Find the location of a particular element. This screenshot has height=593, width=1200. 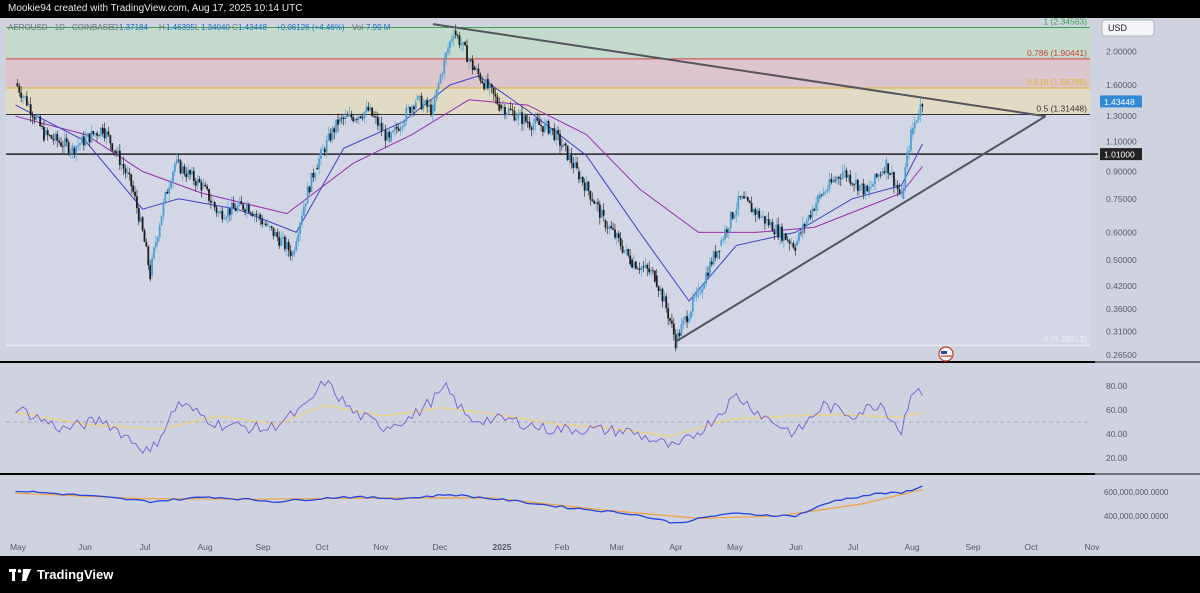

symbol-name: AEROUSD · 1D · COINBASE is located at coordinates (60, 27).